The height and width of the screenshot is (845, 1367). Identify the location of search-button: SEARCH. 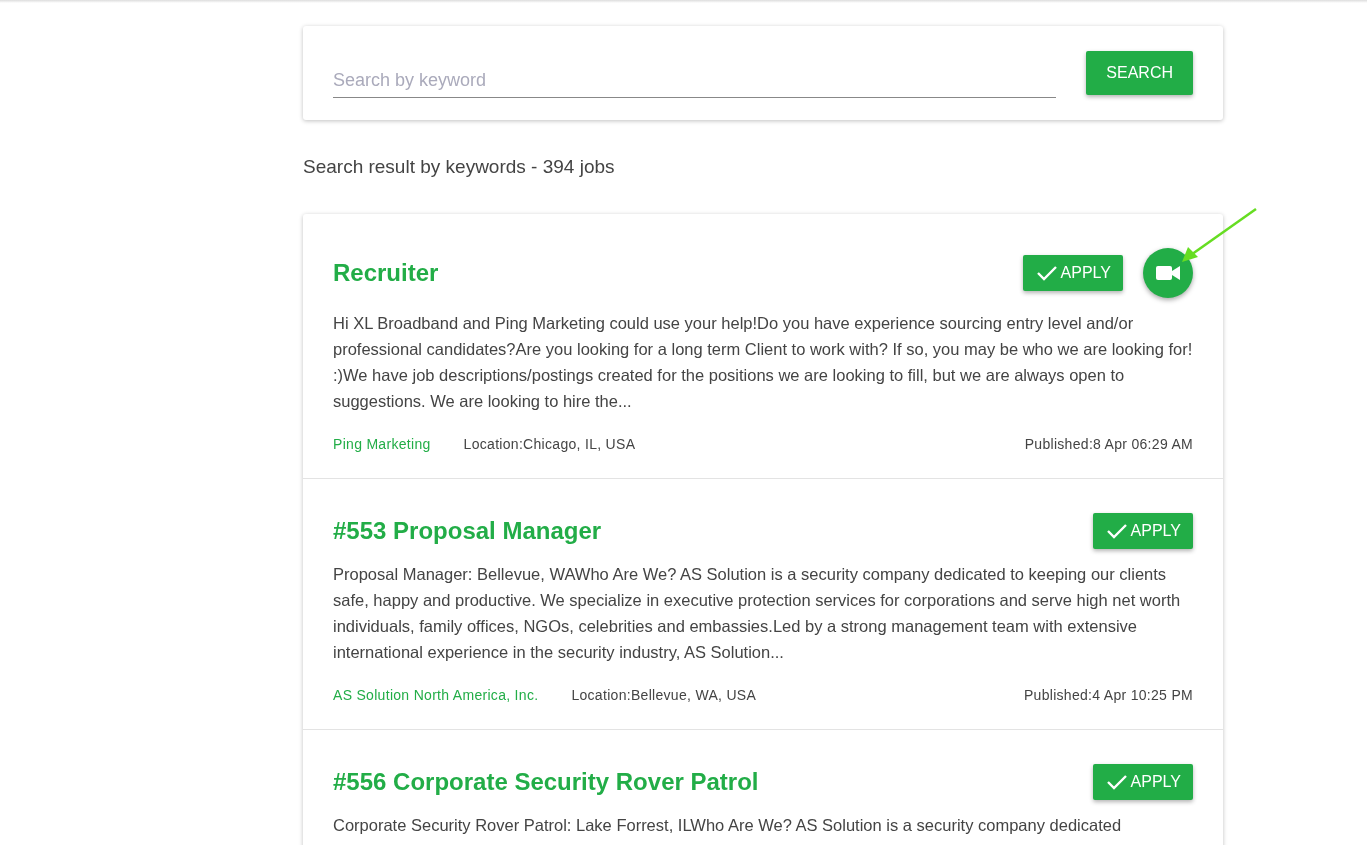
(1139, 73).